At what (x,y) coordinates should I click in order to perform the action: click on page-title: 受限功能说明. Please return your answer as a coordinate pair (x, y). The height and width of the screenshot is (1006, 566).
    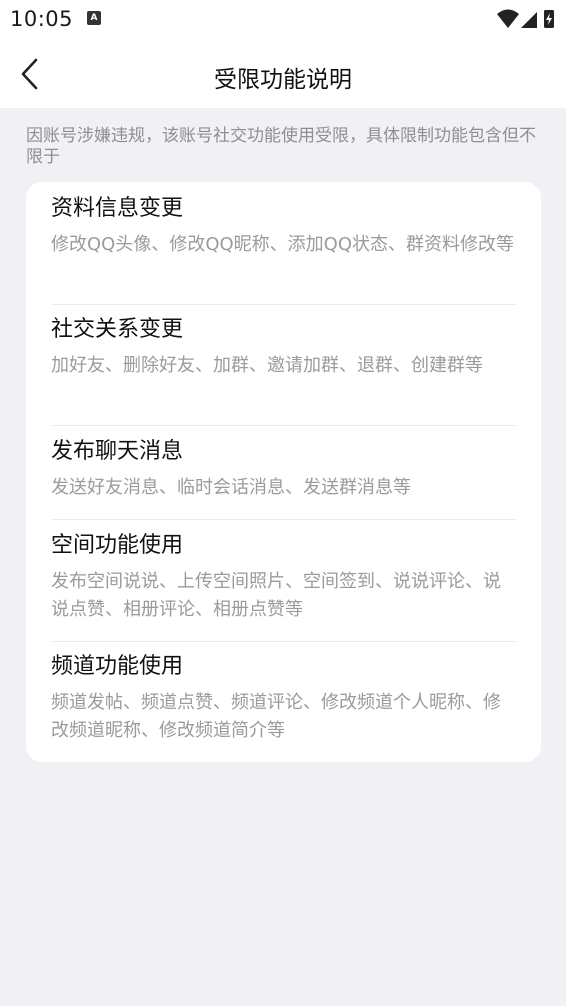
    Looking at the image, I should click on (283, 80).